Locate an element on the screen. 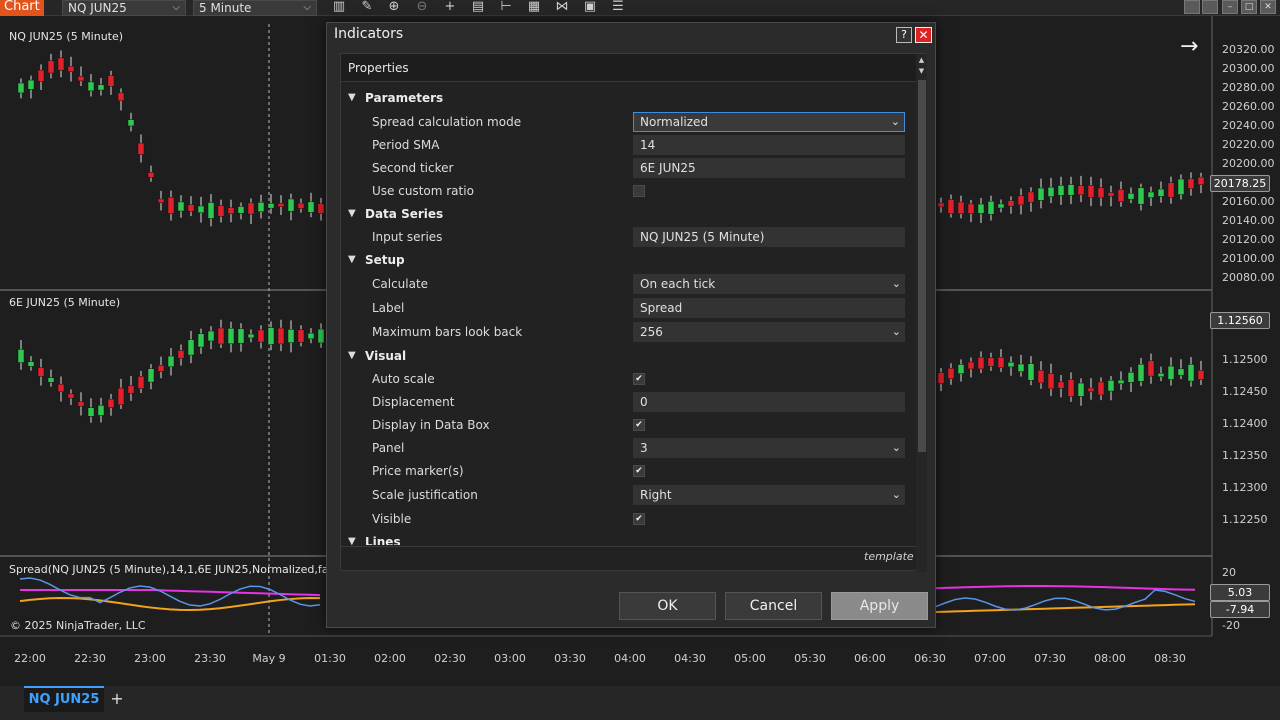  panel-select: 3 ⌄ is located at coordinates (769, 448).